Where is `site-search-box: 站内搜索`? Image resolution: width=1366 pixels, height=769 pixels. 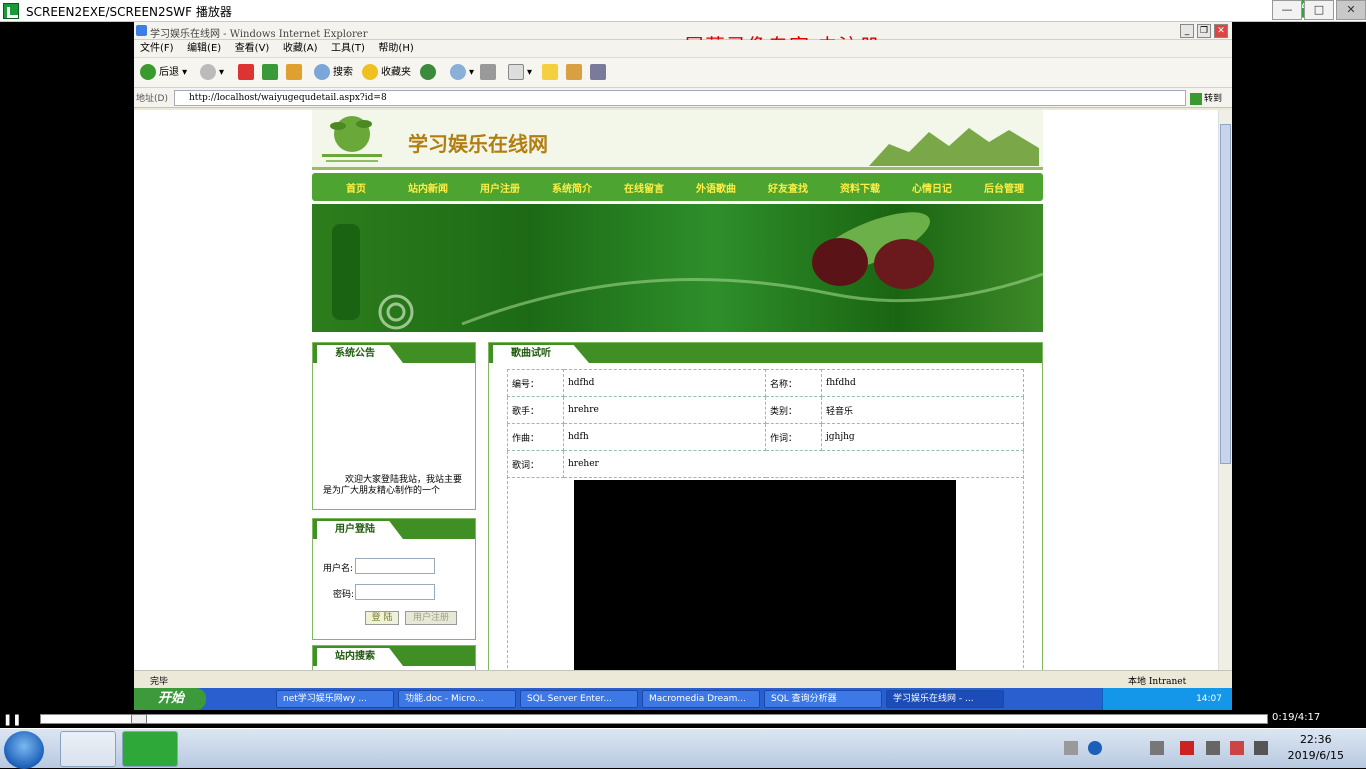
site-search-box: 站内搜索 is located at coordinates (394, 657).